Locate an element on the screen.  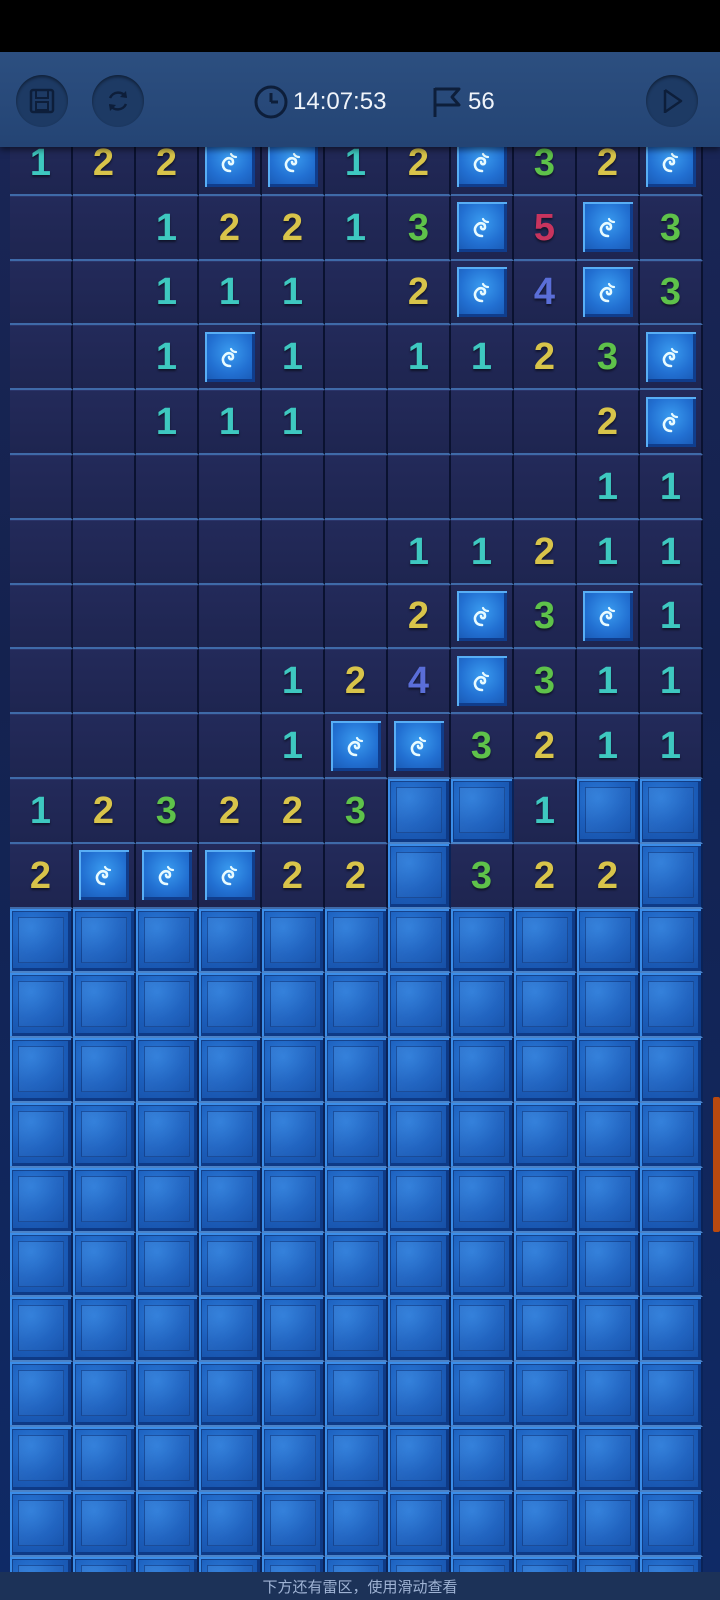
restart-button is located at coordinates (118, 101).